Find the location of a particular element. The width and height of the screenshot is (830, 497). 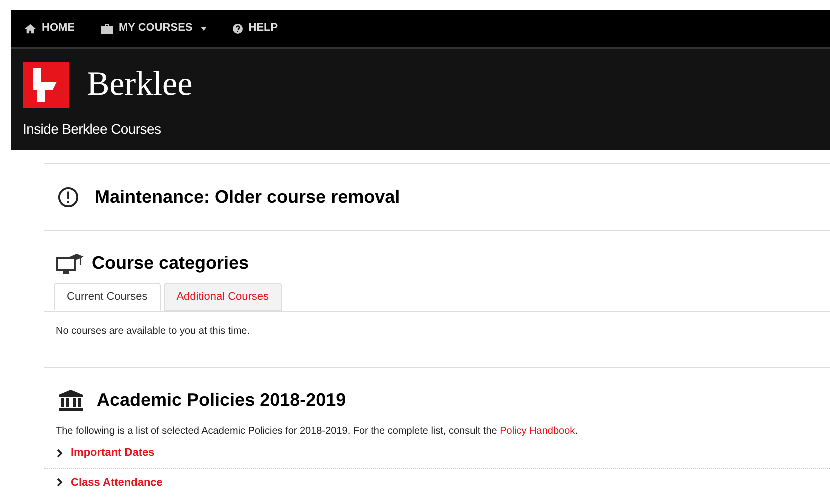

tab: Additional Courses is located at coordinates (223, 297).